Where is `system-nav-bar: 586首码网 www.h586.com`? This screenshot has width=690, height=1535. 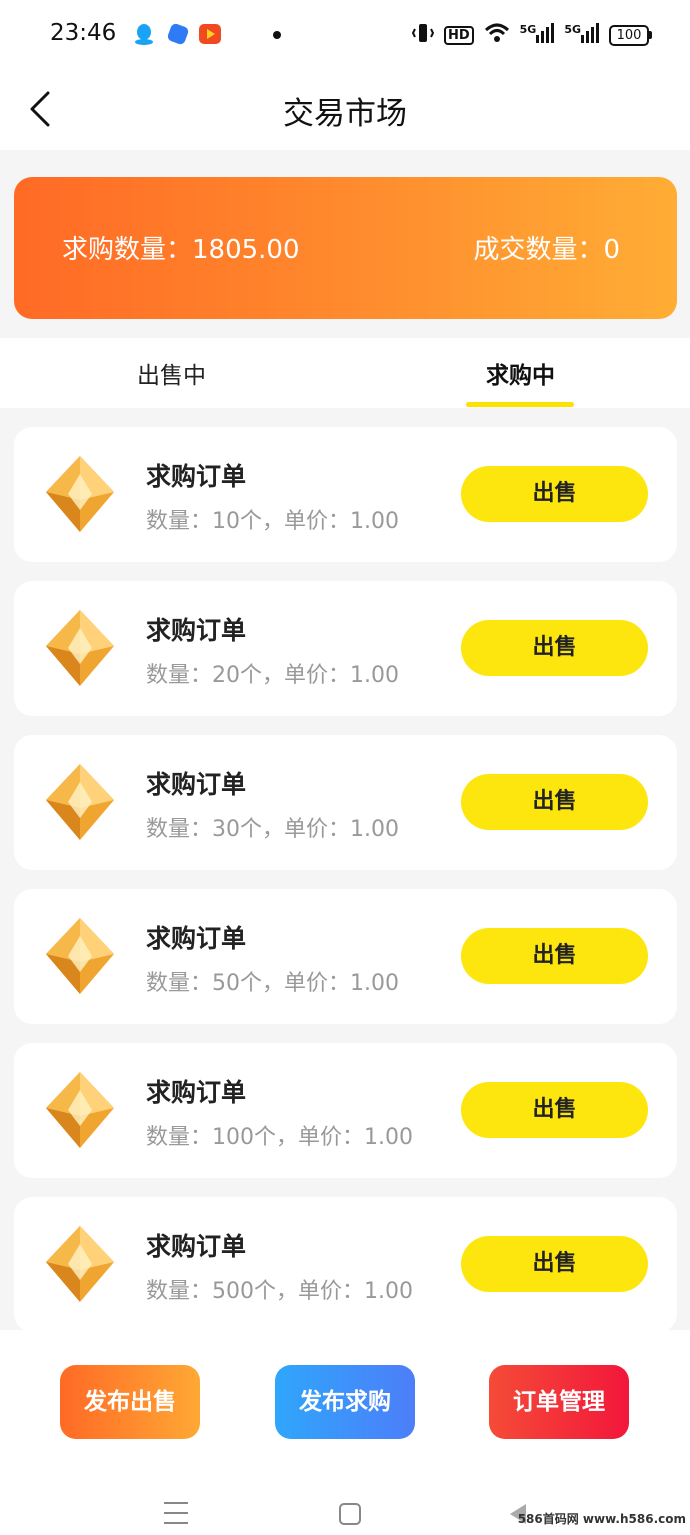
system-nav-bar: 586首码网 www.h586.com is located at coordinates (345, 1512).